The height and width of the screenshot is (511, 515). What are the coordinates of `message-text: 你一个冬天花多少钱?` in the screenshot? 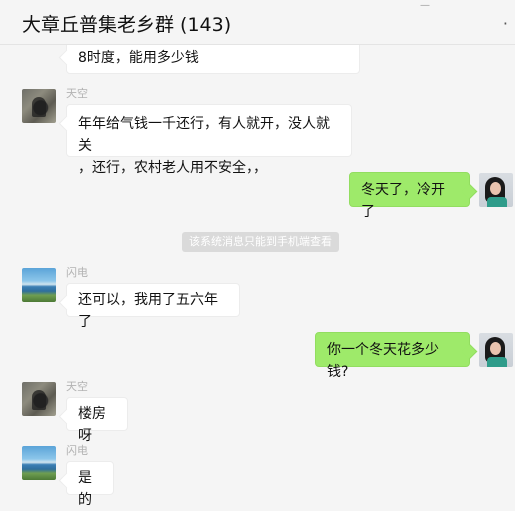 It's located at (383, 361).